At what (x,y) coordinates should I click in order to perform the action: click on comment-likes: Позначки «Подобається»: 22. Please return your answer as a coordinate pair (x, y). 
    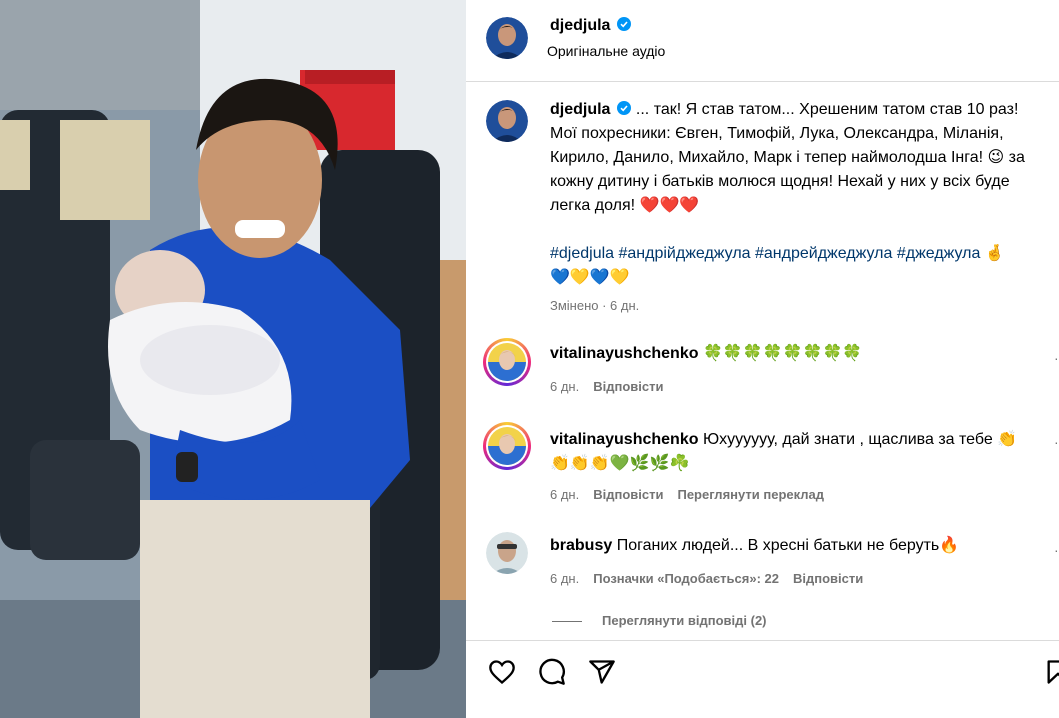
    Looking at the image, I should click on (686, 578).